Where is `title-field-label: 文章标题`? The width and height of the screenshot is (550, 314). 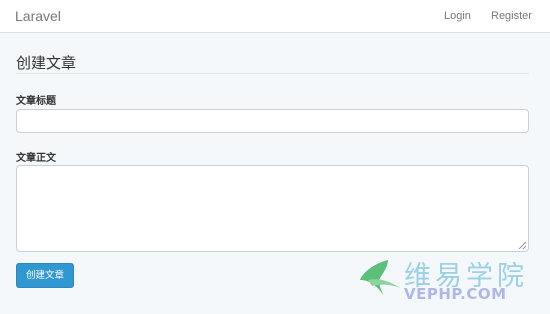 title-field-label: 文章标题 is located at coordinates (36, 101).